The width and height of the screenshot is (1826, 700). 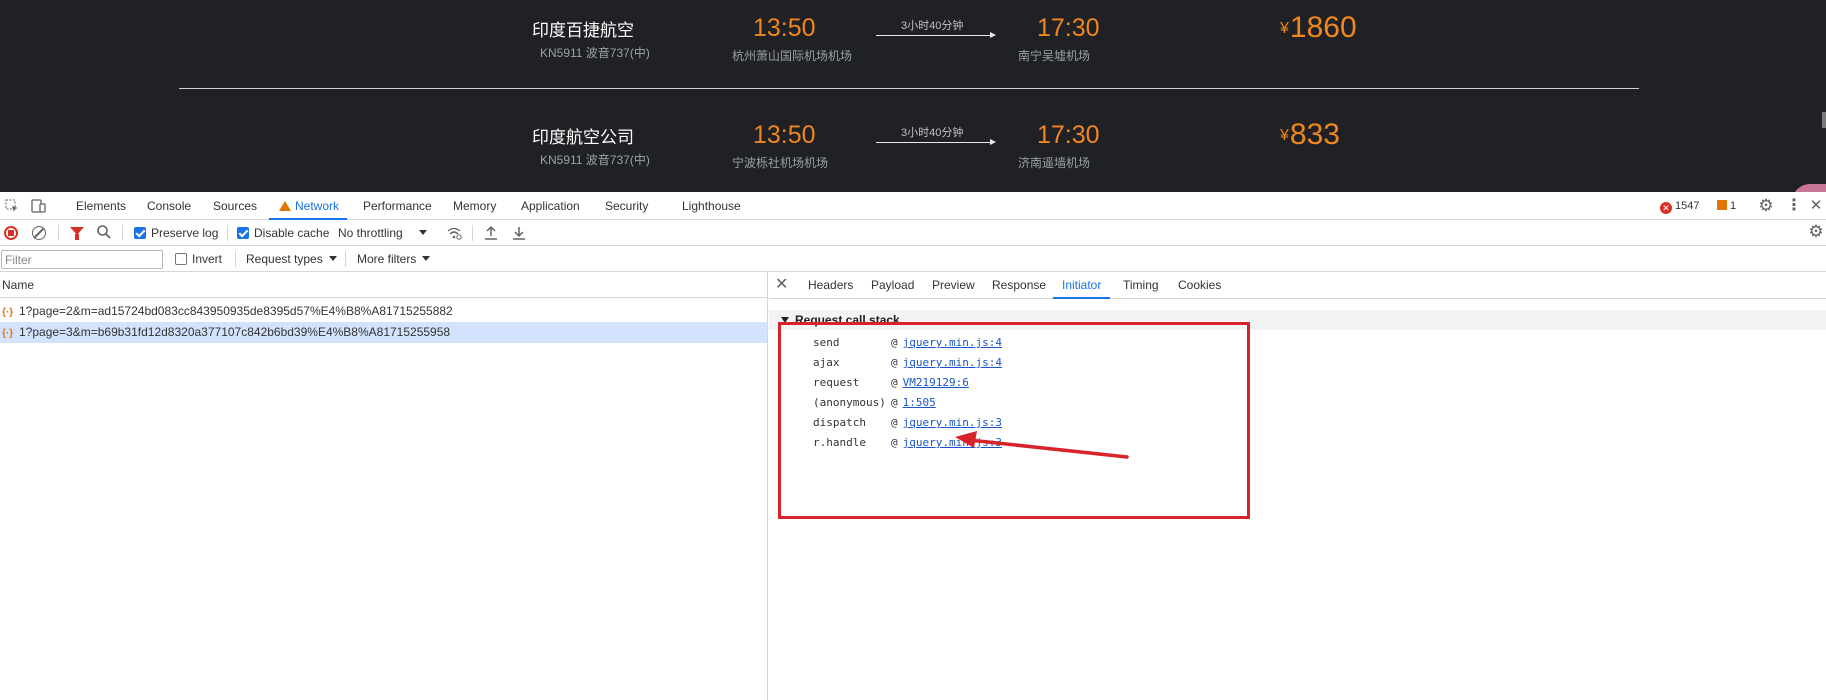 What do you see at coordinates (1042, 445) in the screenshot?
I see `red-arrow-annotation` at bounding box center [1042, 445].